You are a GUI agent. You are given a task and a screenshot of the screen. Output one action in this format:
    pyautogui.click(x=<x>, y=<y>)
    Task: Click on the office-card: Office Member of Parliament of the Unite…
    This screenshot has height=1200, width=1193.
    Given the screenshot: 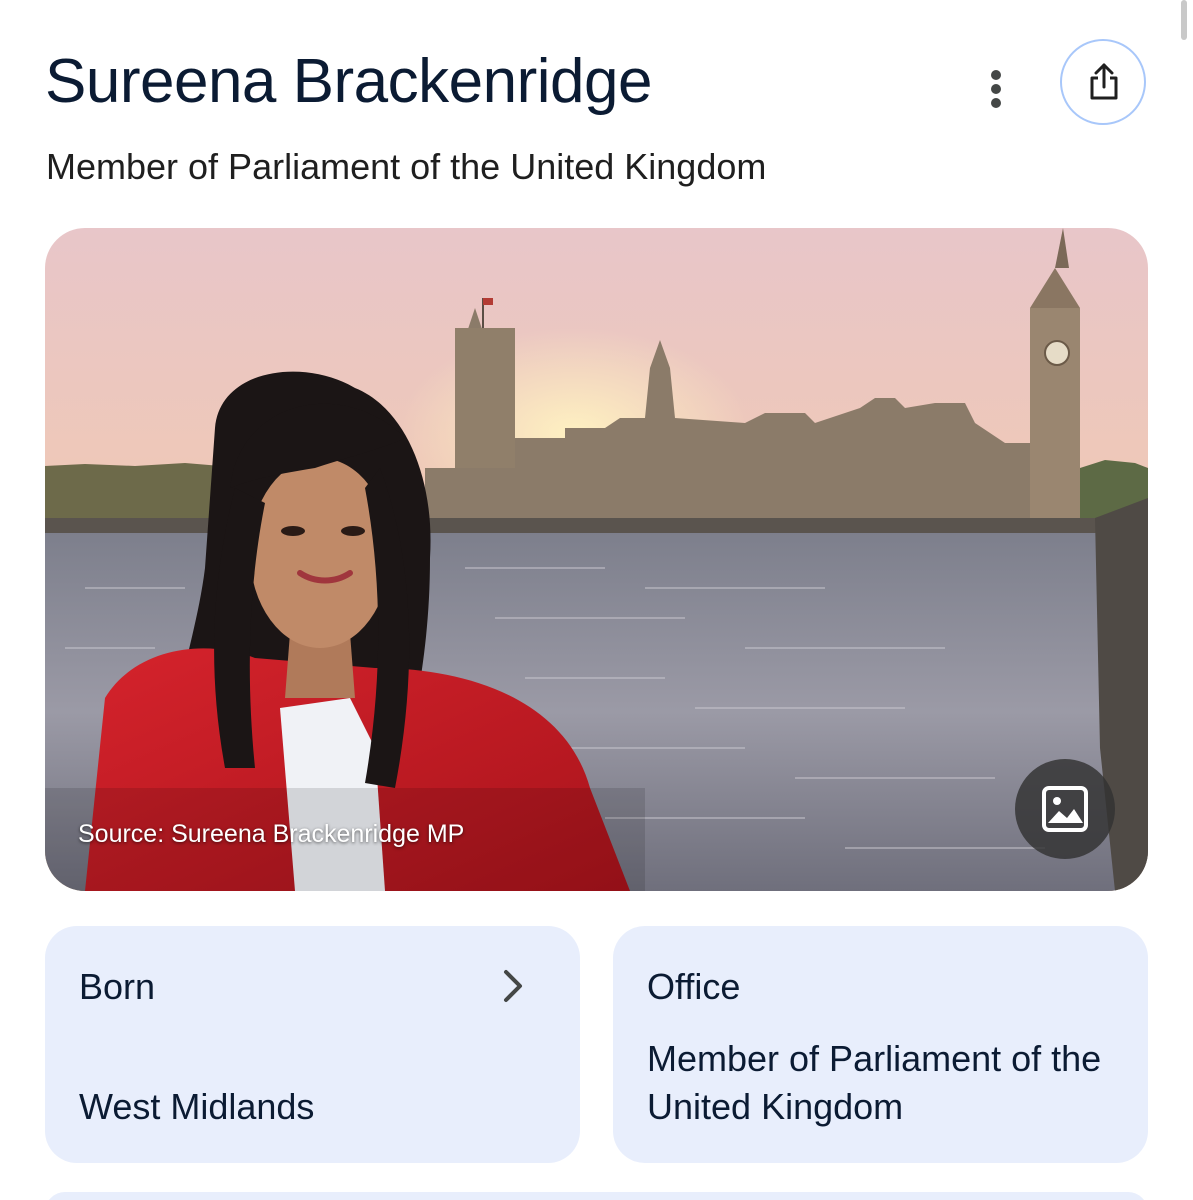 What is the action you would take?
    pyautogui.click(x=880, y=1044)
    